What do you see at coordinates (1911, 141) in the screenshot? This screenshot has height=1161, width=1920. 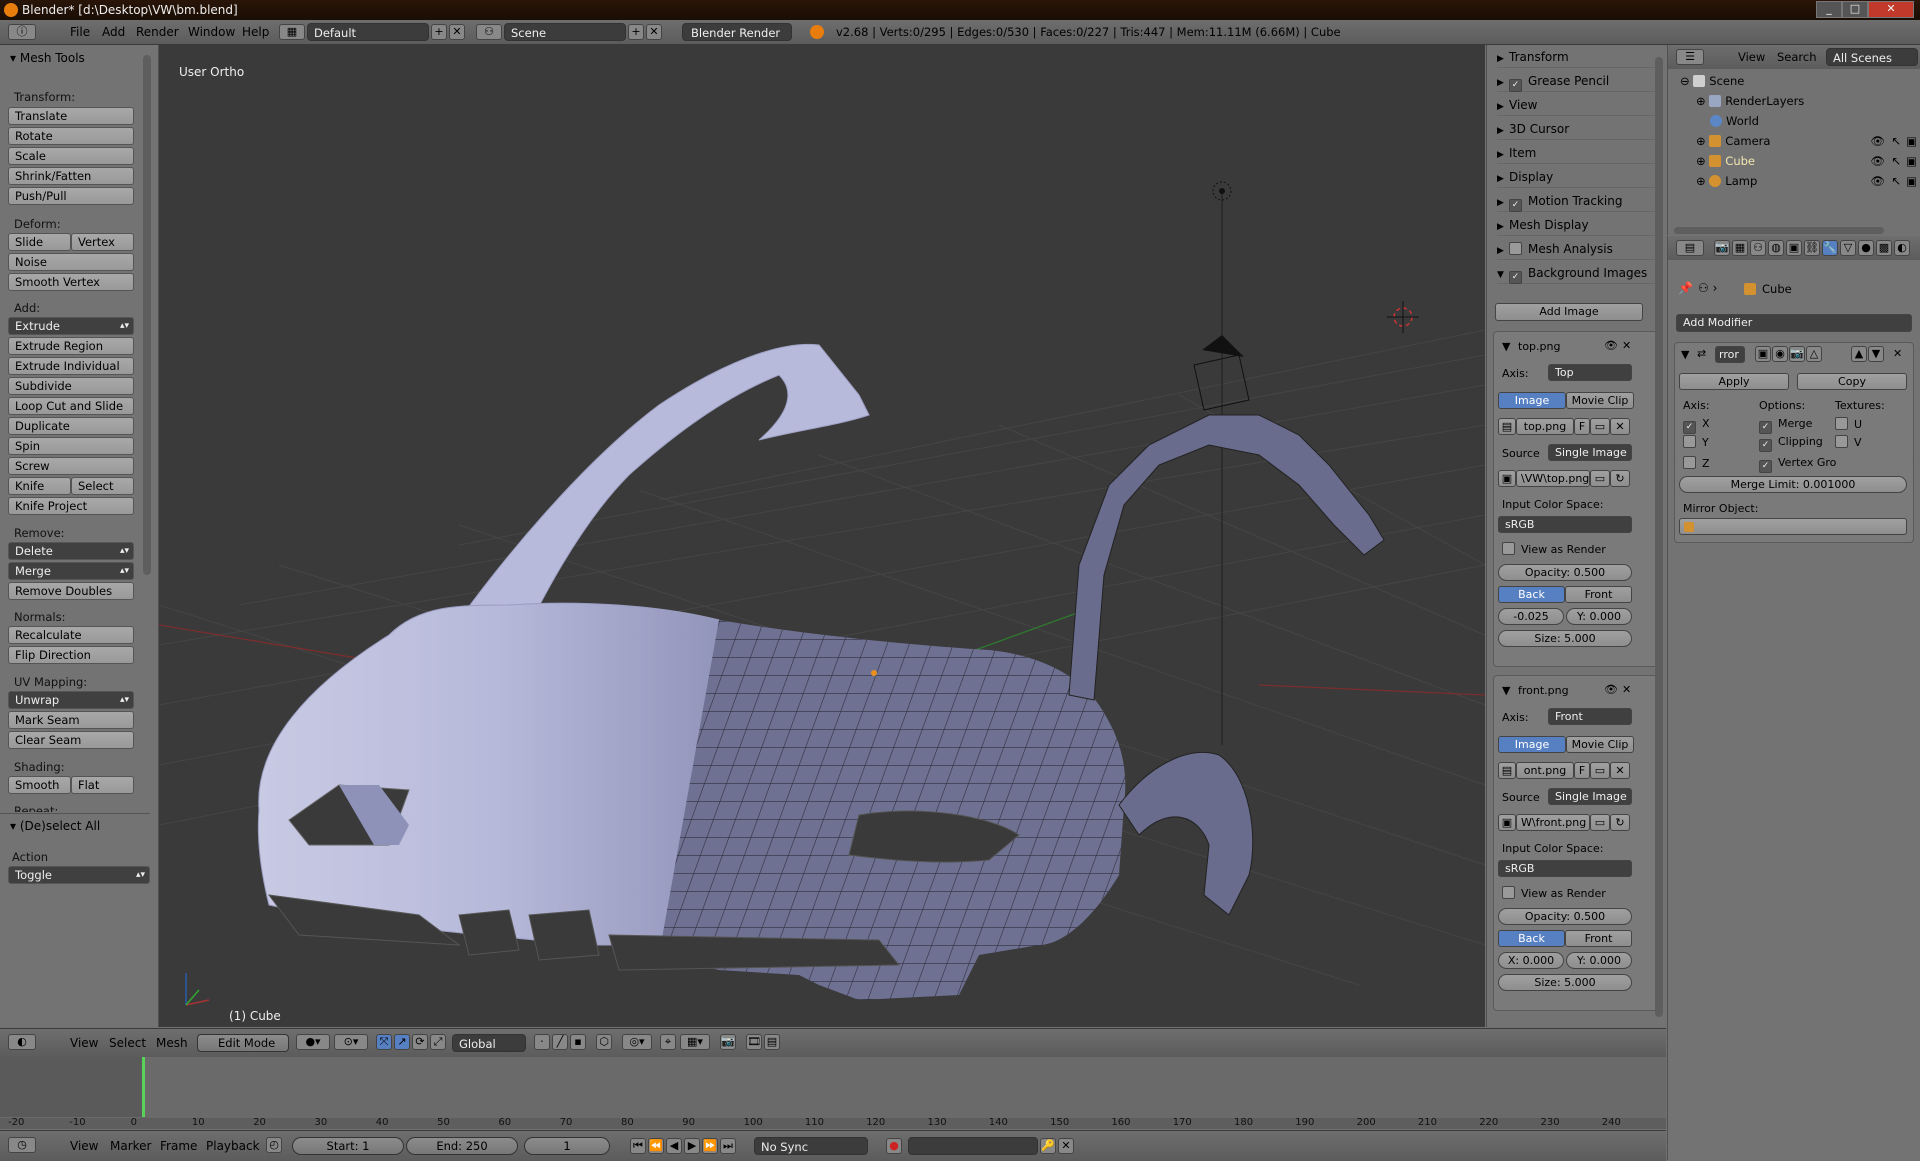 I see `render-camera-icon: ▣` at bounding box center [1911, 141].